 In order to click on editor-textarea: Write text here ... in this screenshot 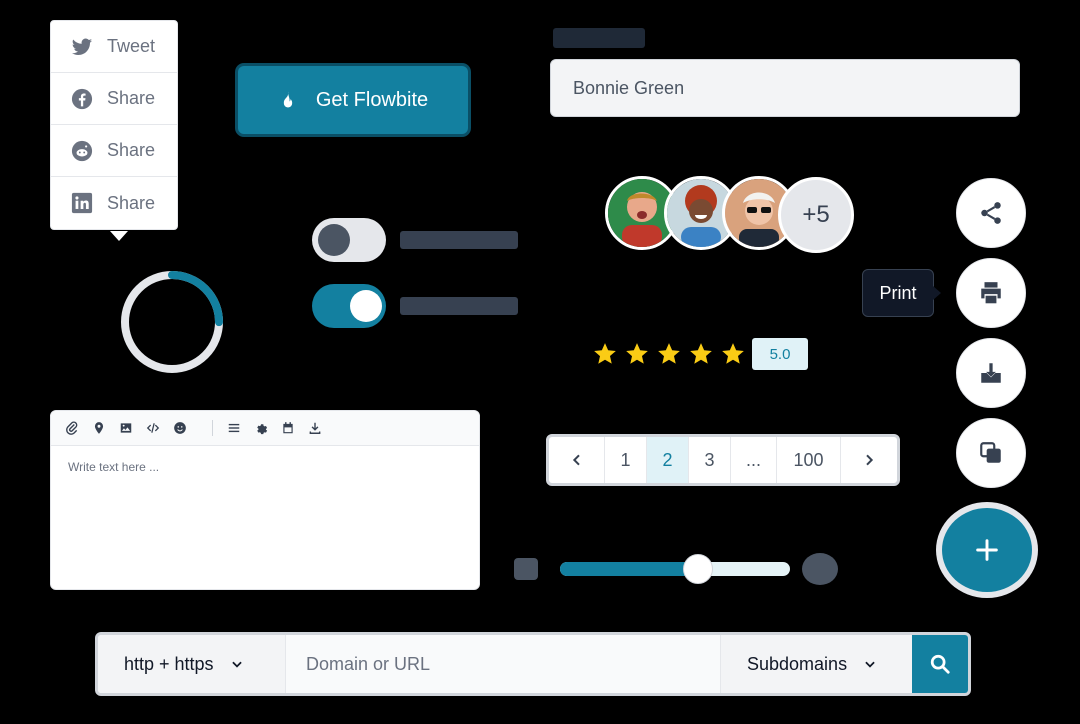, I will do `click(265, 467)`.